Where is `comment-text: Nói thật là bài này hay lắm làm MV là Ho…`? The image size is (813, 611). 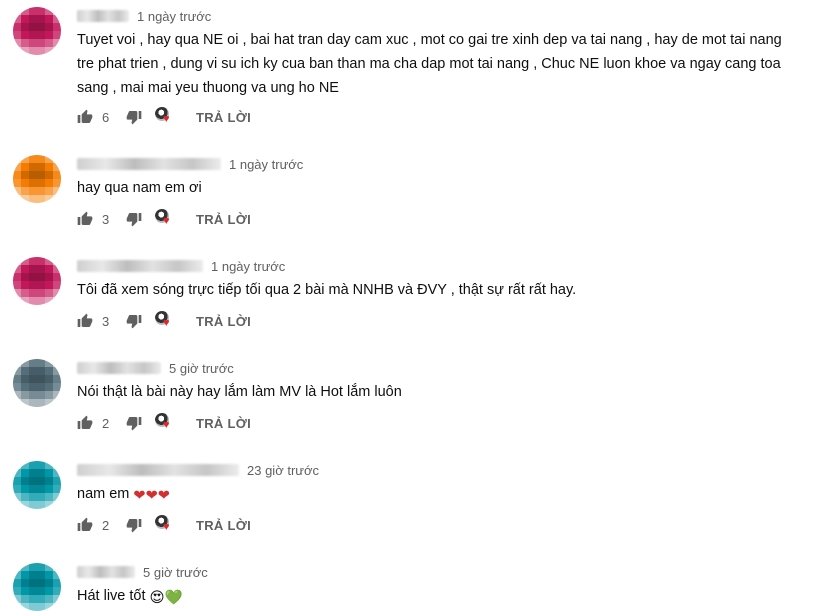
comment-text: Nói thật là bài này hay lắm làm MV là Ho… is located at coordinates (239, 392).